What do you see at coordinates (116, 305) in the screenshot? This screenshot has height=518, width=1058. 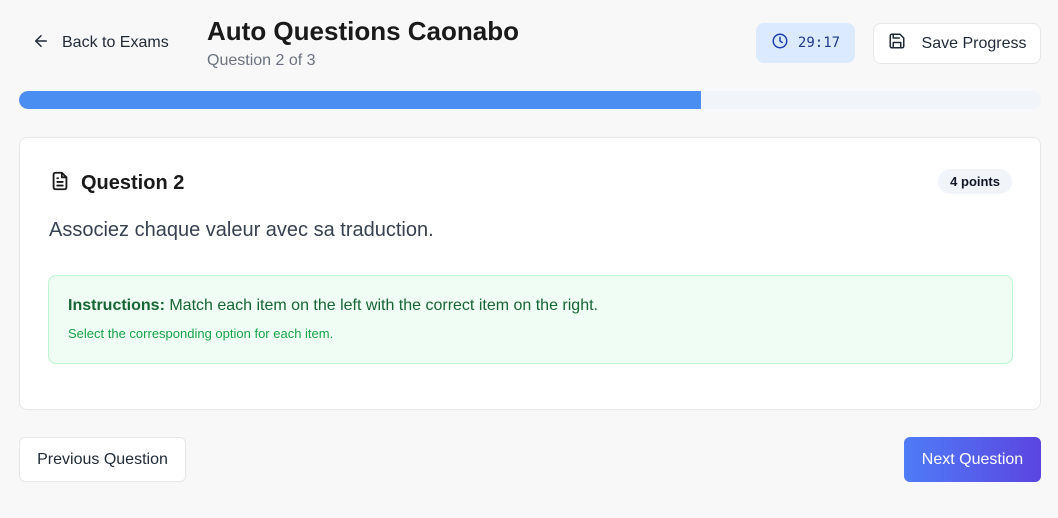 I see `instructions-label: Instructions:` at bounding box center [116, 305].